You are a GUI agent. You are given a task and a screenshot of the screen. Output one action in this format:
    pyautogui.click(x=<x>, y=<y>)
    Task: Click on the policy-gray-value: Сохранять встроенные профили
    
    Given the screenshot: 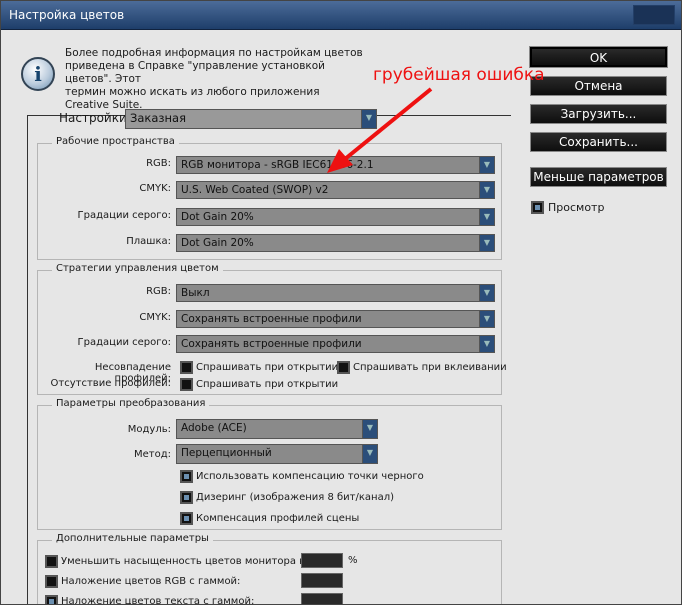 What is the action you would take?
    pyautogui.click(x=271, y=344)
    